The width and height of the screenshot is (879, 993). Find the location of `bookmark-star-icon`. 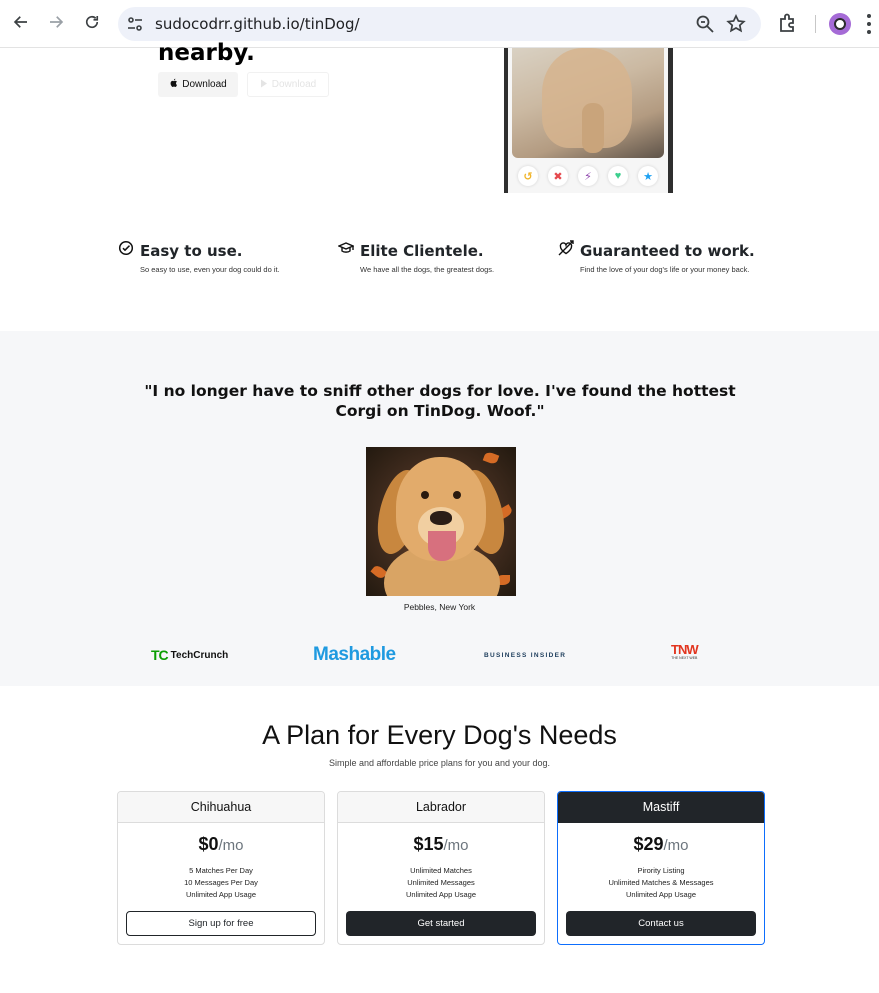

bookmark-star-icon is located at coordinates (736, 24).